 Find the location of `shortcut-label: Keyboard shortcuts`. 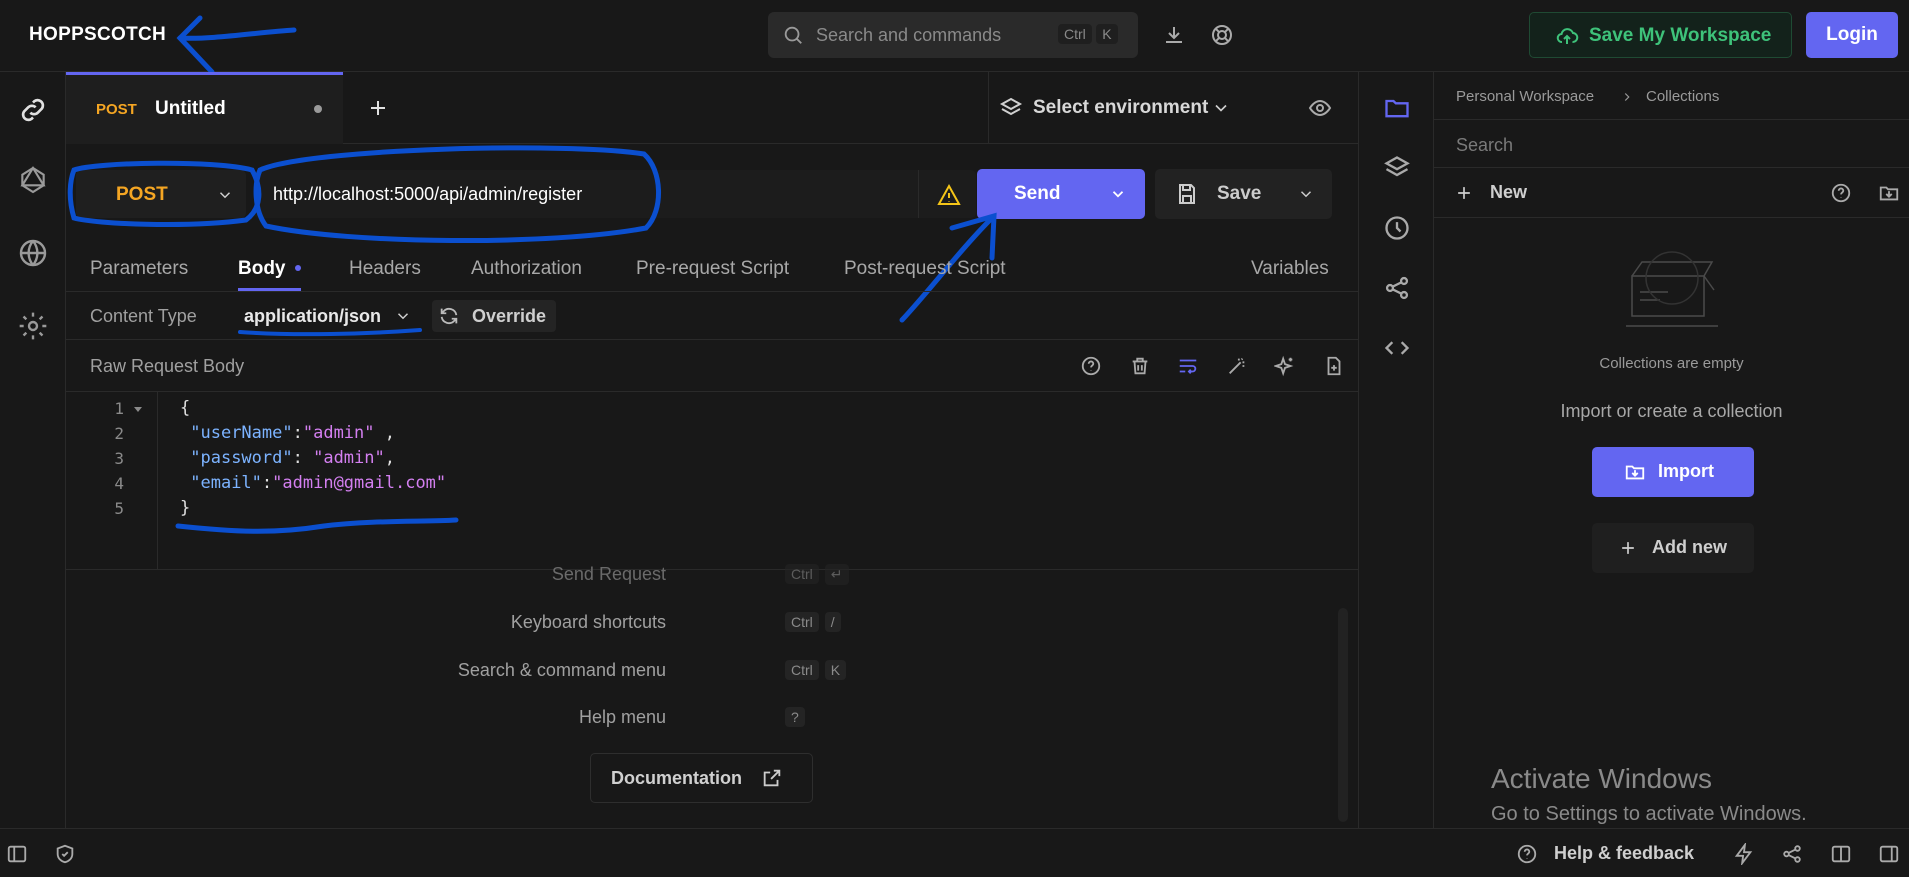

shortcut-label: Keyboard shortcuts is located at coordinates (588, 622).